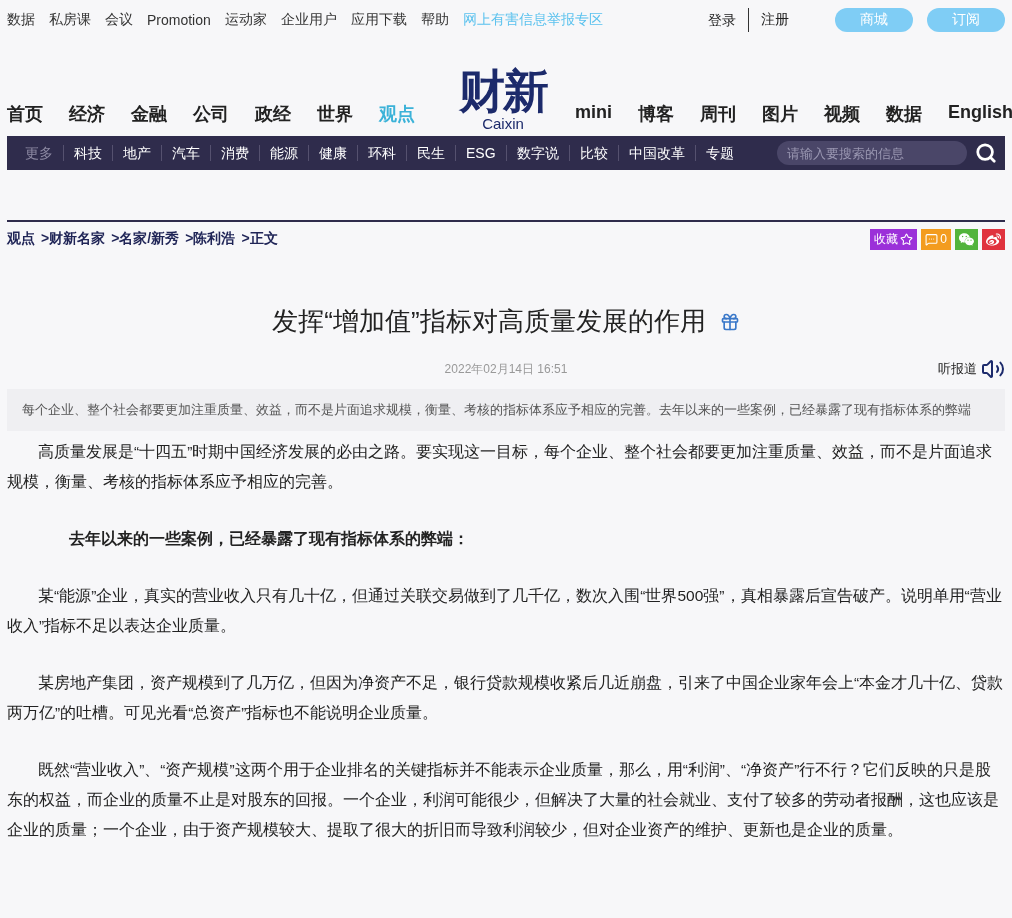  I want to click on publish-date: 2022年02月14日 16:51, so click(506, 369).